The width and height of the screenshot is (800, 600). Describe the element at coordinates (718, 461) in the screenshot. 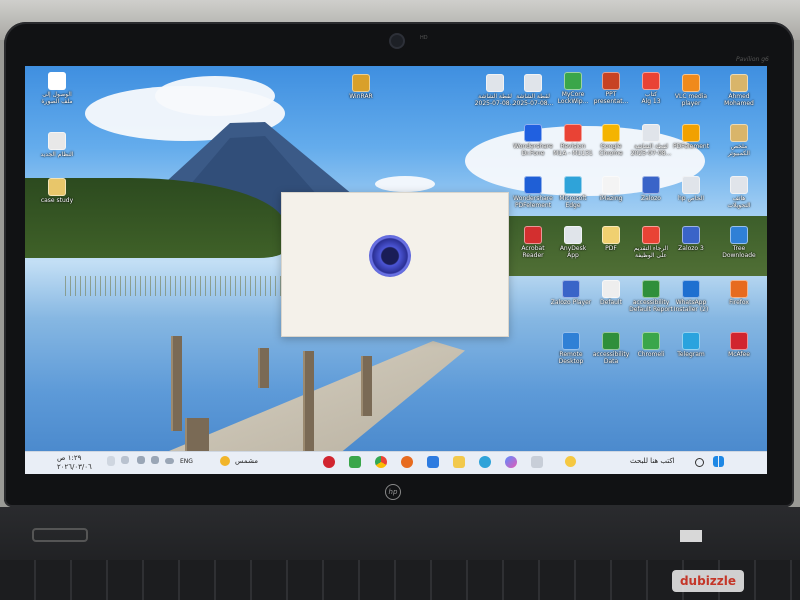

I see `windows-start-icon` at that location.